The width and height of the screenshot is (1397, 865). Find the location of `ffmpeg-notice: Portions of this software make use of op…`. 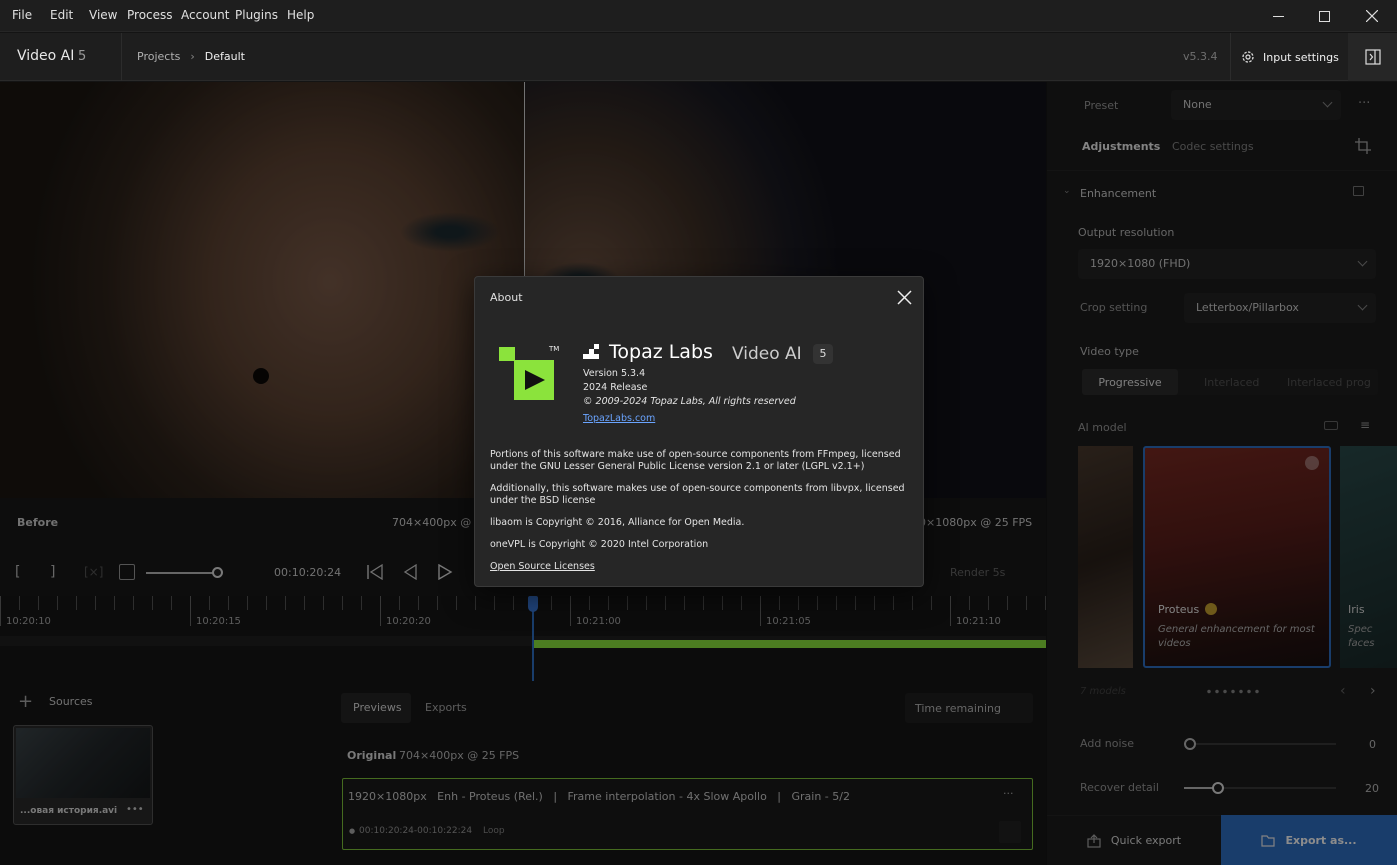

ffmpeg-notice: Portions of this software make use of op… is located at coordinates (695, 460).